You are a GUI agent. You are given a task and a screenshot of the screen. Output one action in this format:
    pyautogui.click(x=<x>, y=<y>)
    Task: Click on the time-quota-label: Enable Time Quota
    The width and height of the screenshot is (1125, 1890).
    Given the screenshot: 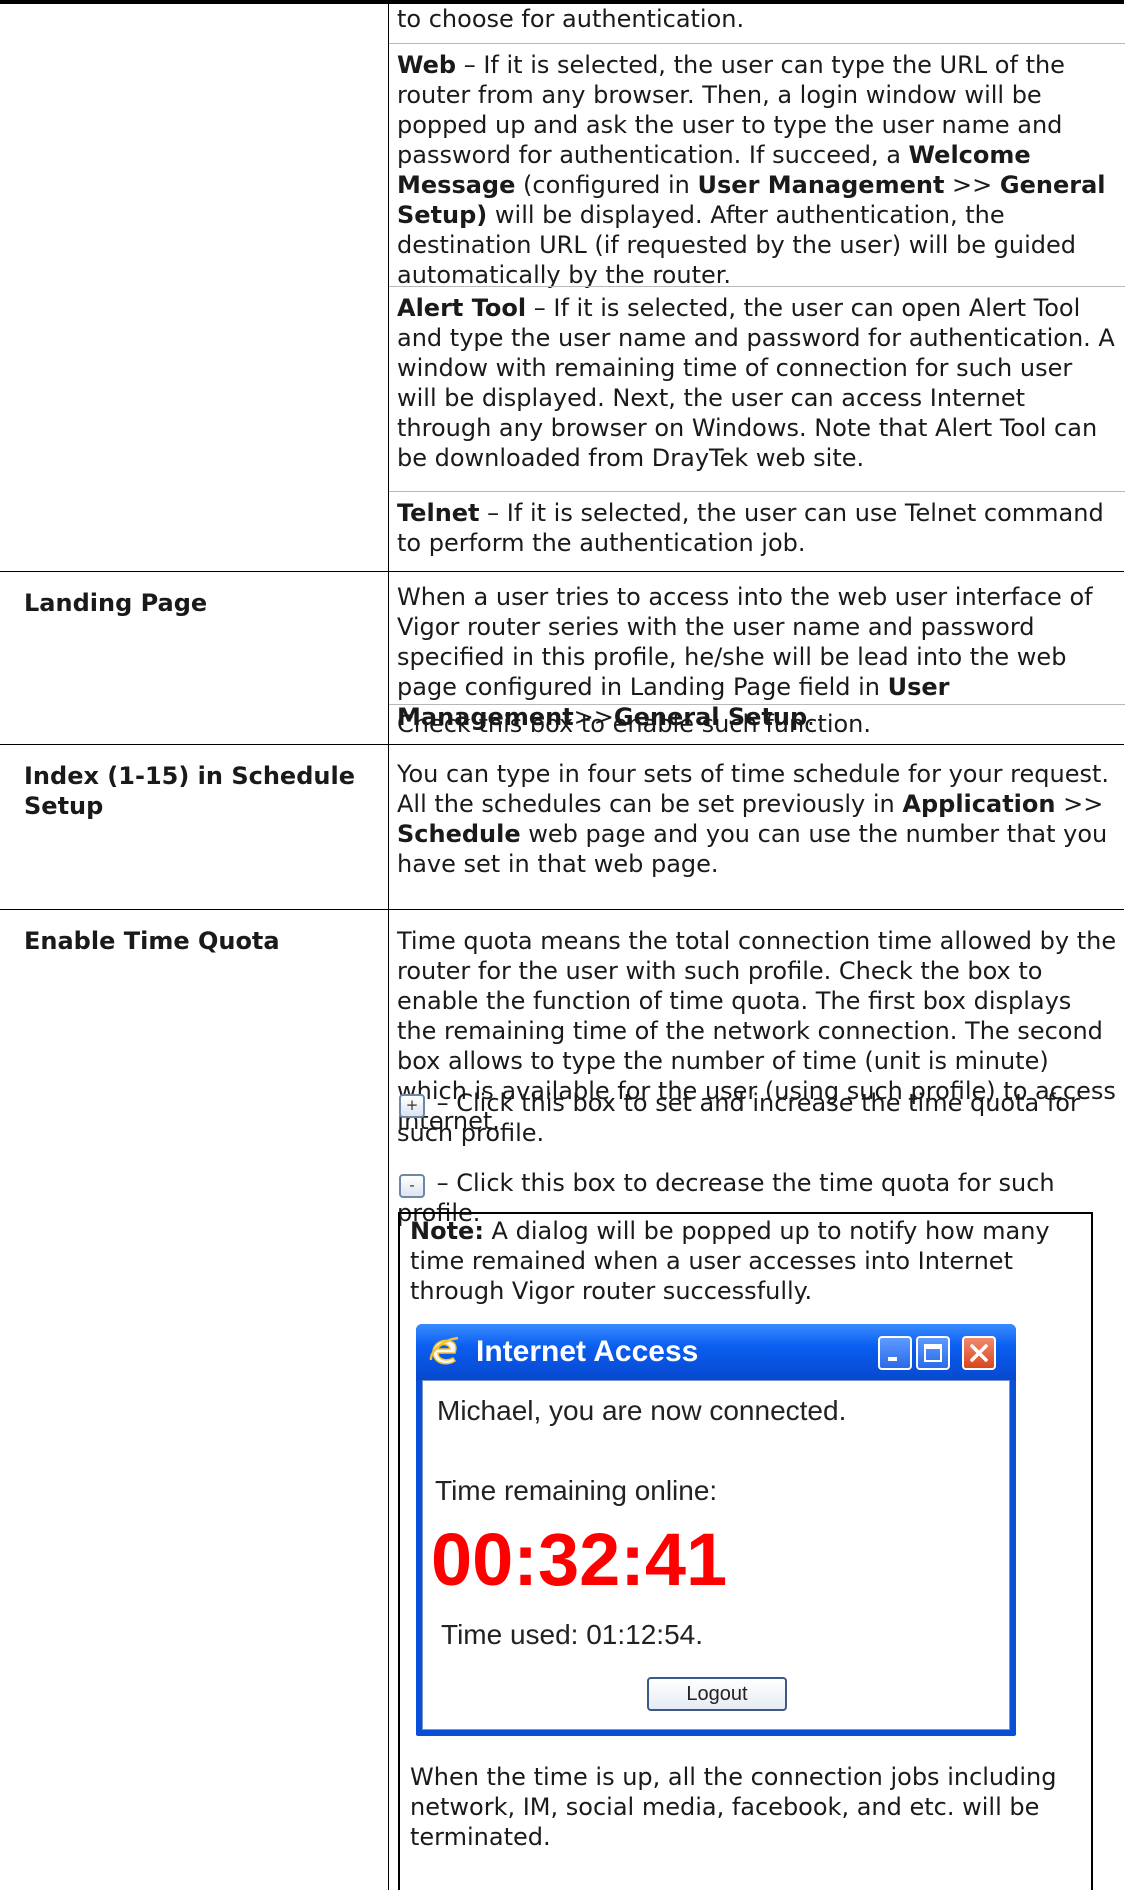 What is the action you would take?
    pyautogui.click(x=152, y=941)
    